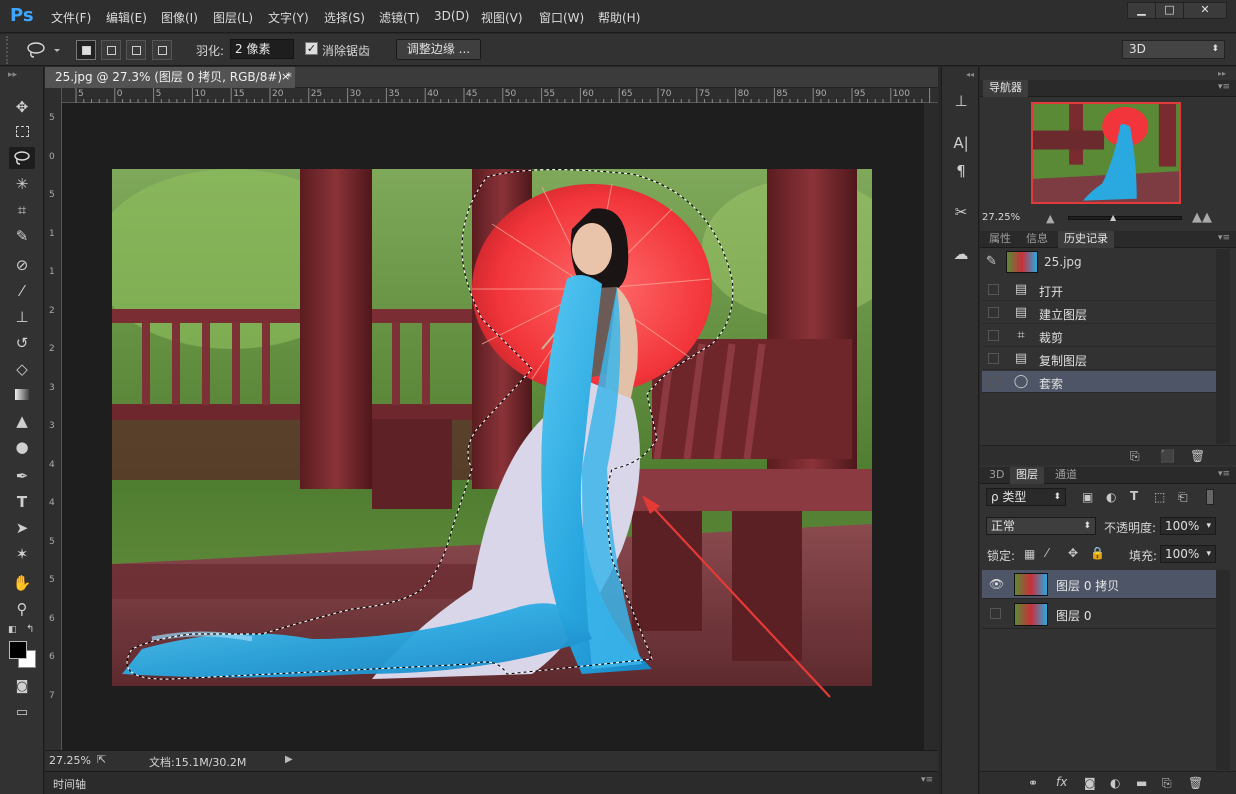  What do you see at coordinates (22, 687) in the screenshot?
I see `quick-mask-button: ◙` at bounding box center [22, 687].